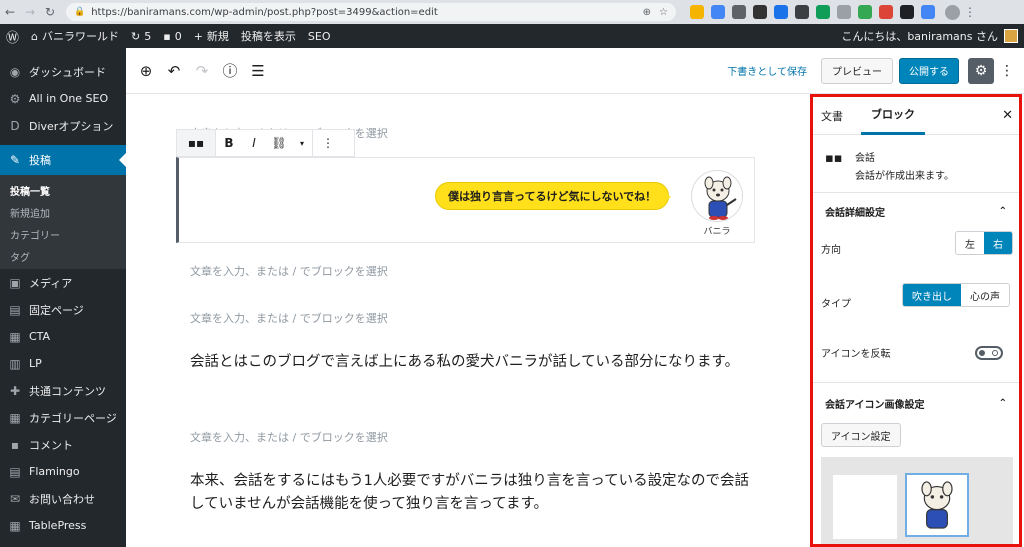 The width and height of the screenshot is (1024, 547). I want to click on type-toggle: 吹き出し 心の声, so click(956, 295).